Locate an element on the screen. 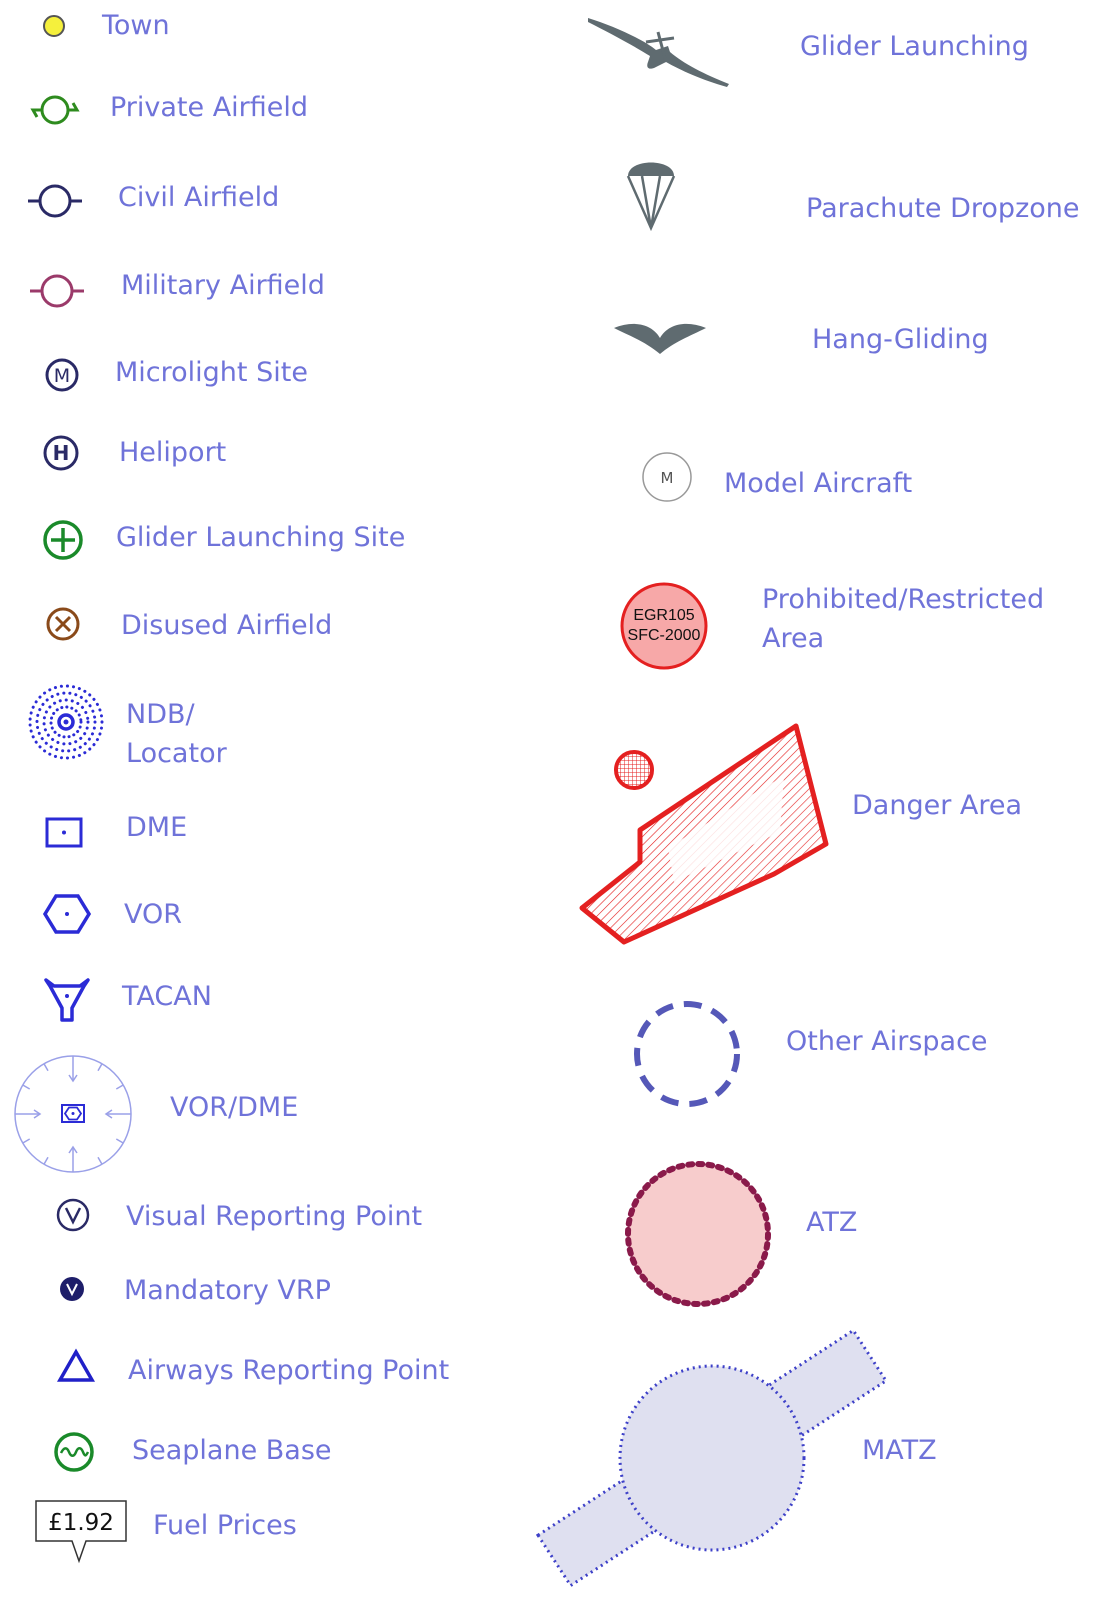 The width and height of the screenshot is (1100, 1612). civil-airfield-icon is located at coordinates (55, 201).